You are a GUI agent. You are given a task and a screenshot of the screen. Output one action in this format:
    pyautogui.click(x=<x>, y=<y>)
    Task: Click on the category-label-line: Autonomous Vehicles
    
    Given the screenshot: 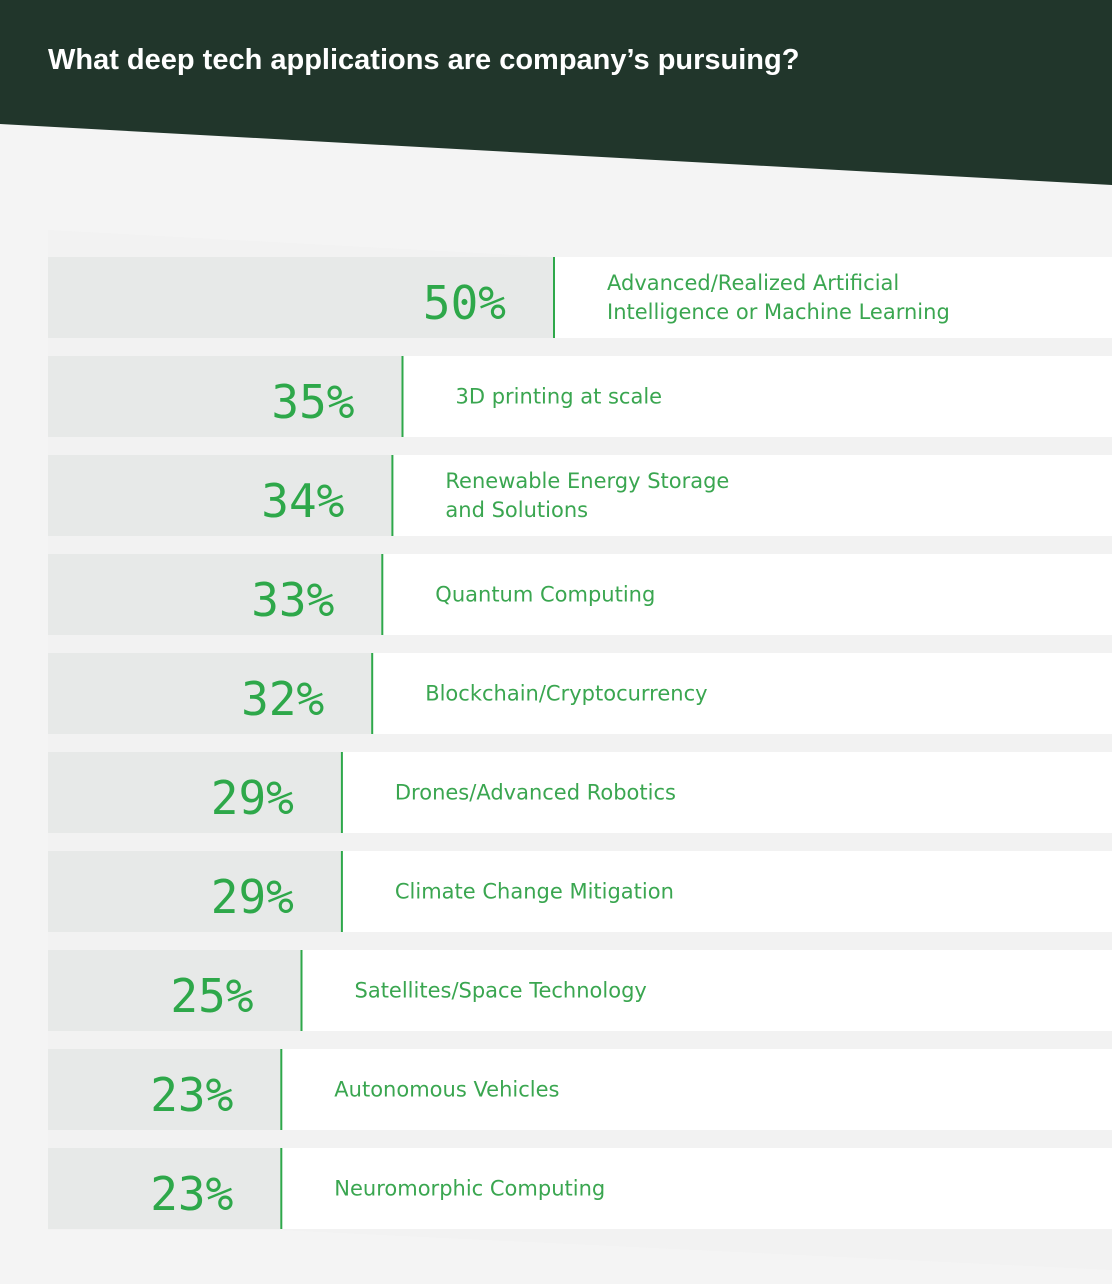 What is the action you would take?
    pyautogui.click(x=446, y=1090)
    